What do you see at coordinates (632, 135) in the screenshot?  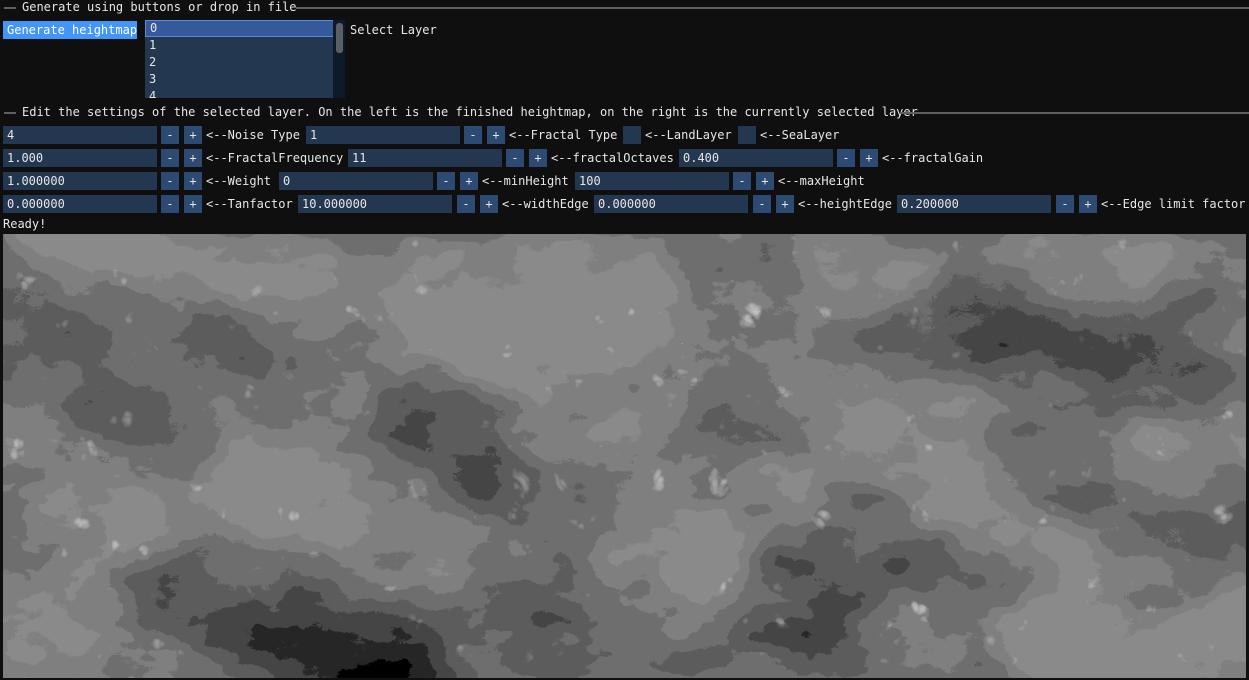 I see `land-layer-checkbox` at bounding box center [632, 135].